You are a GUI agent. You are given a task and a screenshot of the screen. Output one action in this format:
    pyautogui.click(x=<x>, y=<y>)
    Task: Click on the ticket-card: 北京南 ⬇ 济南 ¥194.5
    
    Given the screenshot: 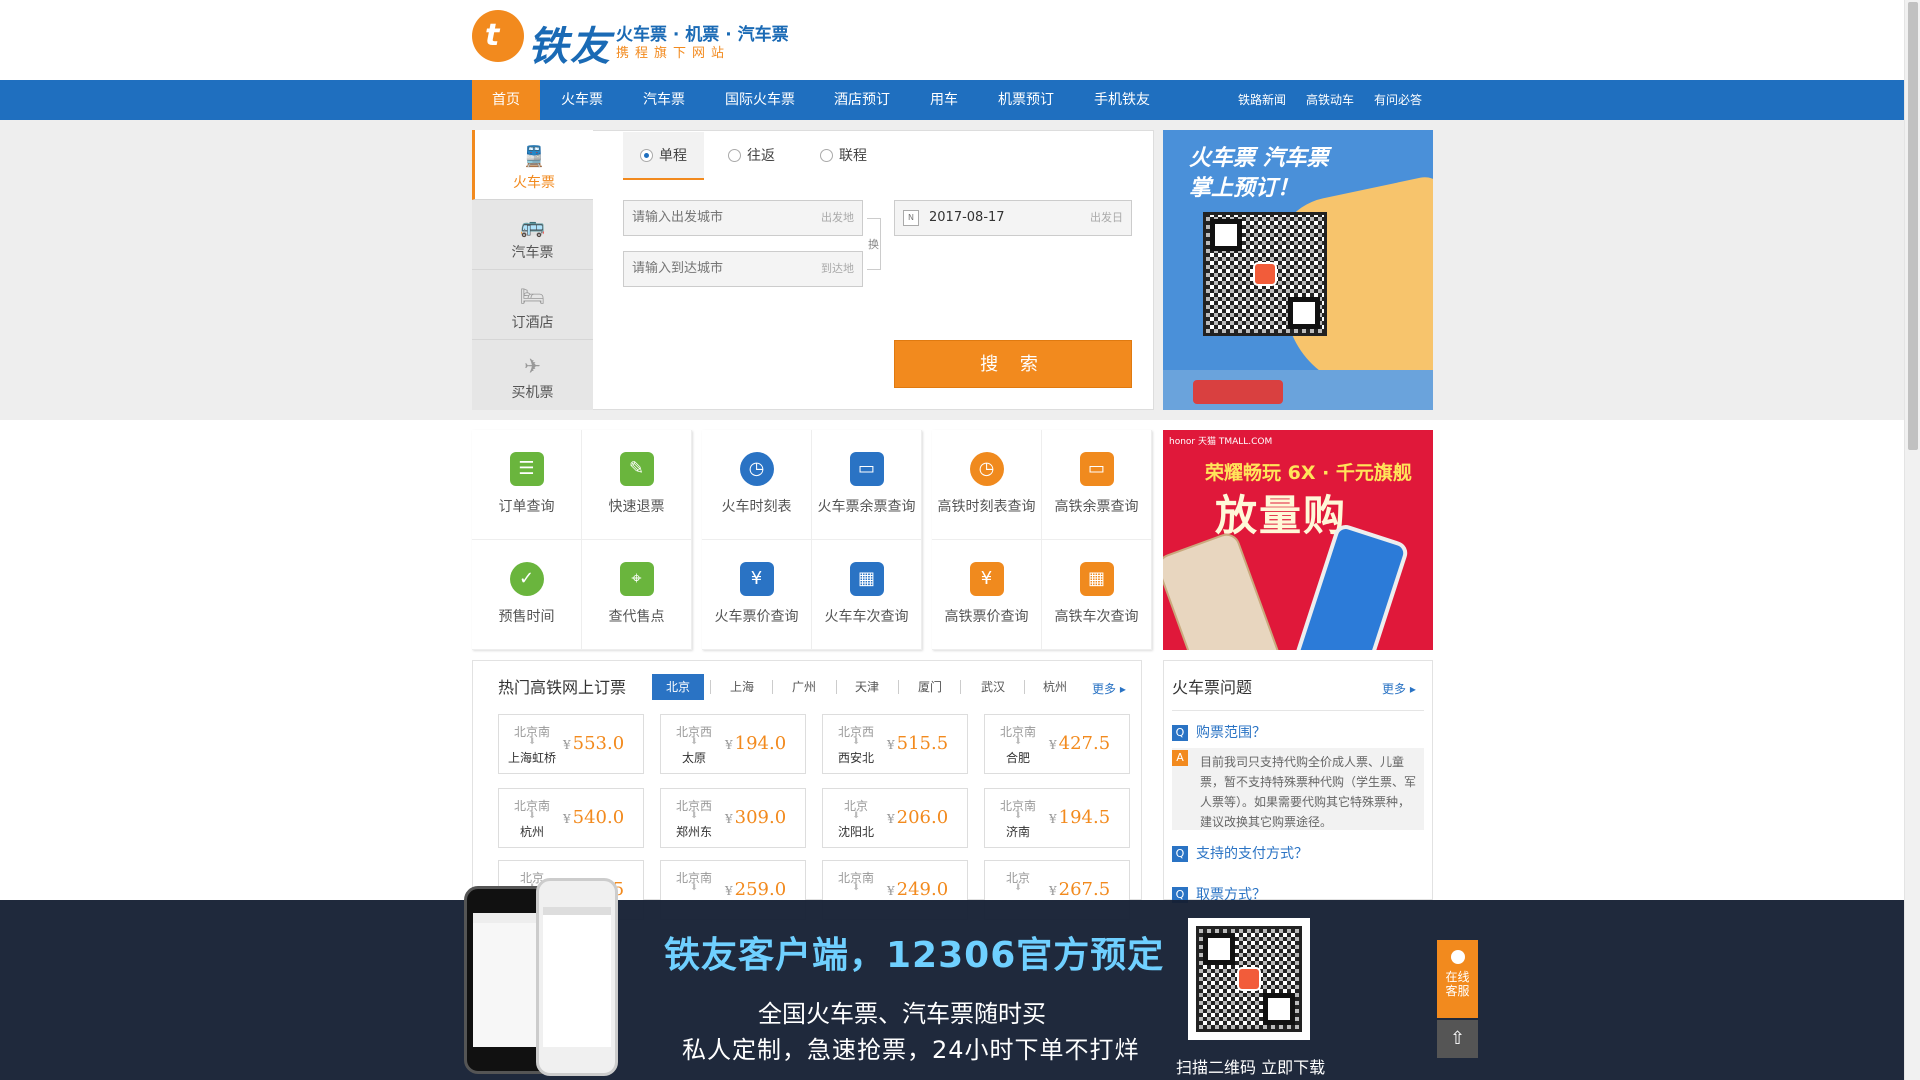 What is the action you would take?
    pyautogui.click(x=1057, y=818)
    